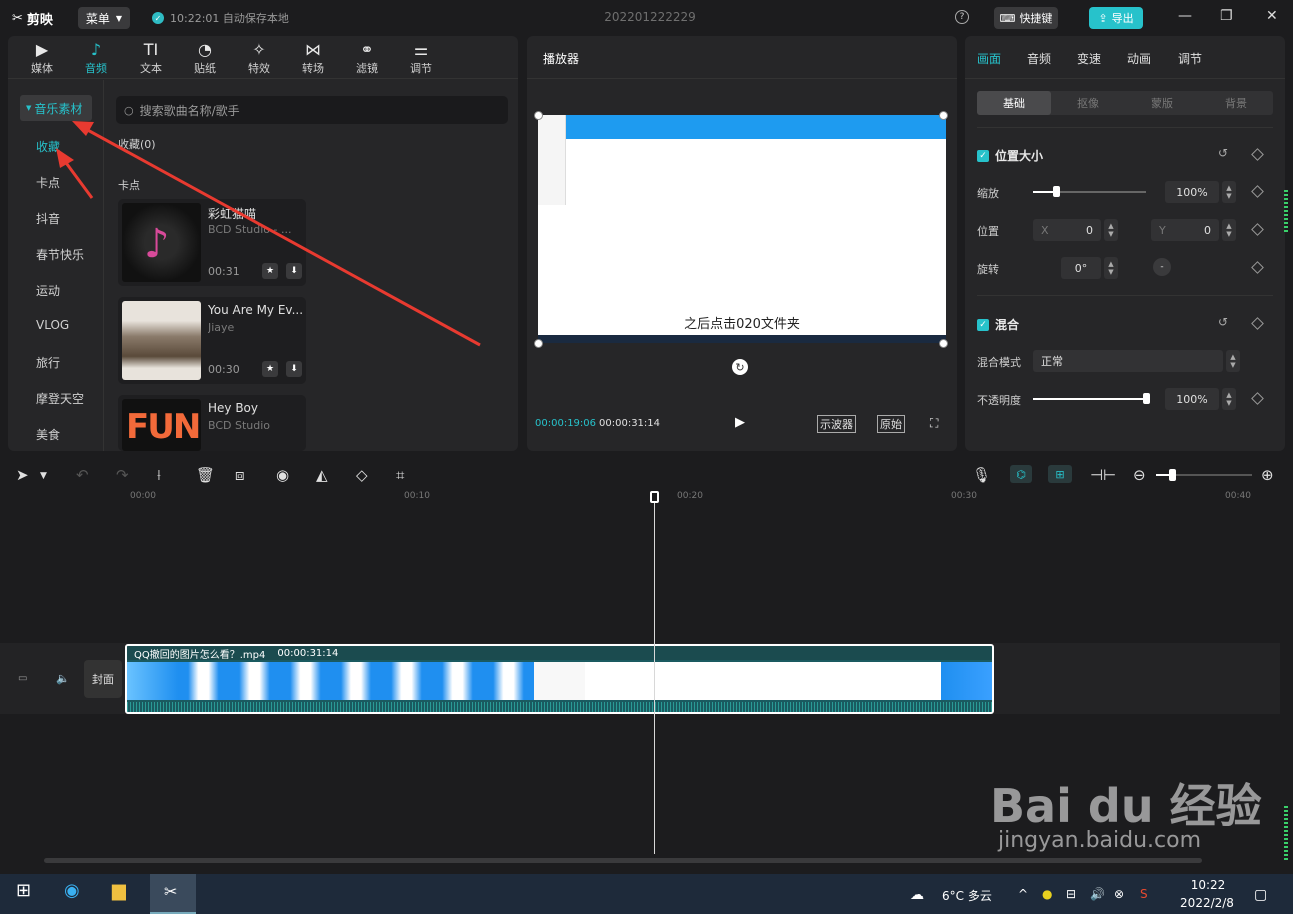  What do you see at coordinates (1208, 885) in the screenshot?
I see `clock-time: 10:22` at bounding box center [1208, 885].